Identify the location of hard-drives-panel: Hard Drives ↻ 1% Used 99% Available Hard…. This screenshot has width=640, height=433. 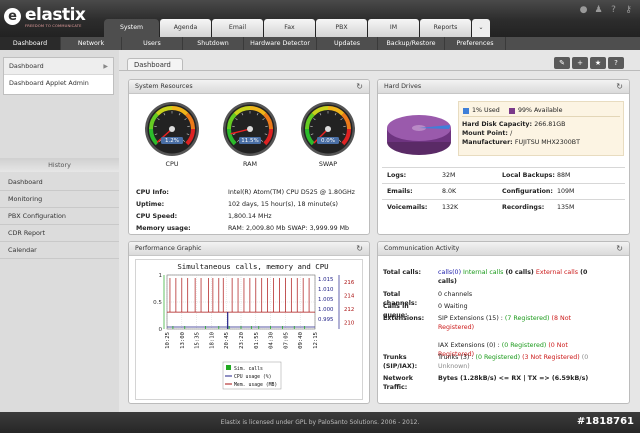
(503, 157).